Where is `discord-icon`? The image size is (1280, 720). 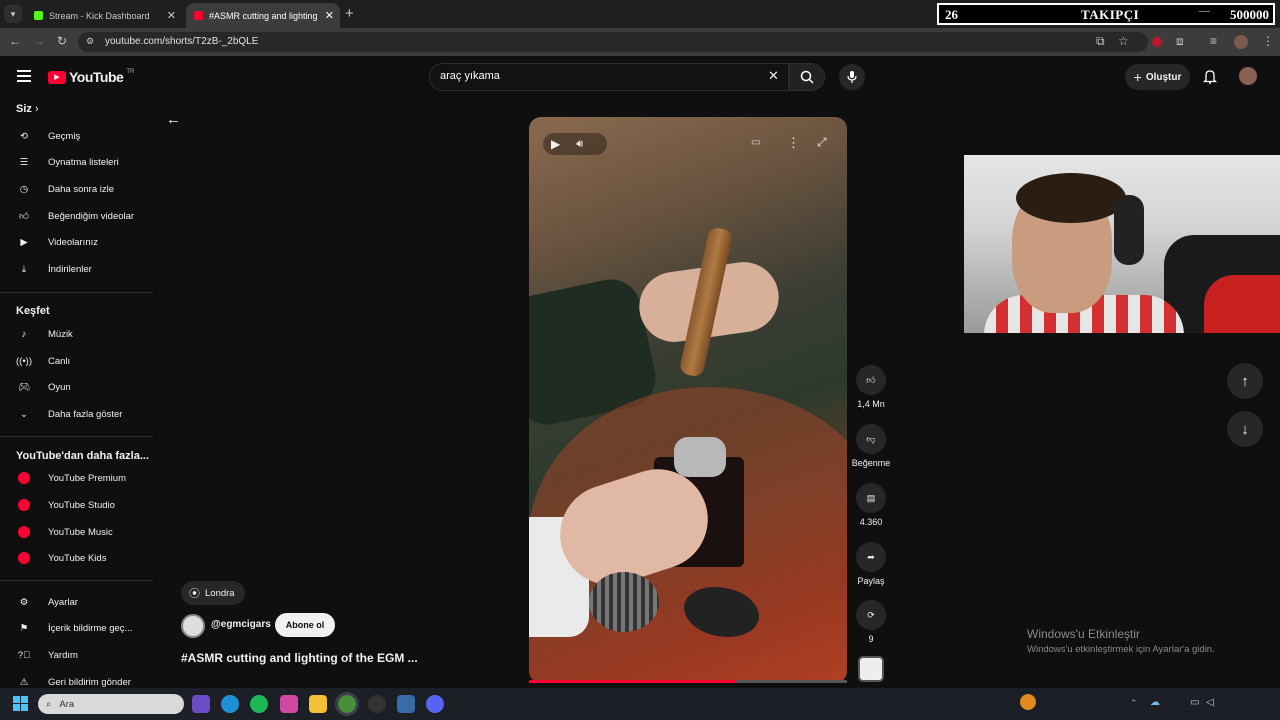
discord-icon is located at coordinates (435, 704).